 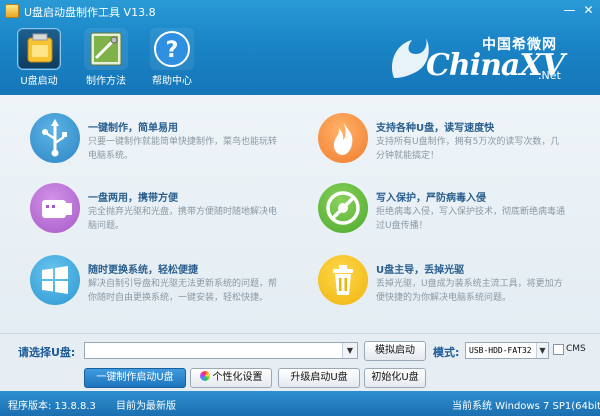 I want to click on close-button: ✕, so click(x=588, y=10).